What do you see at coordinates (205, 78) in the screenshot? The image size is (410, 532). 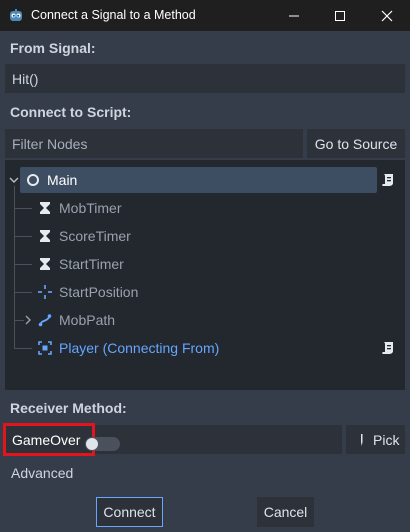 I see `from-signal-field: Hit()` at bounding box center [205, 78].